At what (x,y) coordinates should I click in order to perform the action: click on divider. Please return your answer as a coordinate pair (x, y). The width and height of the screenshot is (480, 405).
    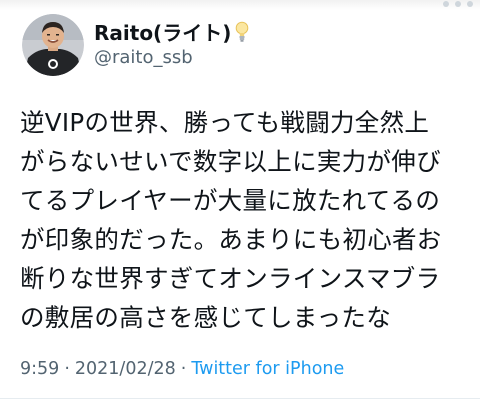
    Looking at the image, I should click on (240, 398).